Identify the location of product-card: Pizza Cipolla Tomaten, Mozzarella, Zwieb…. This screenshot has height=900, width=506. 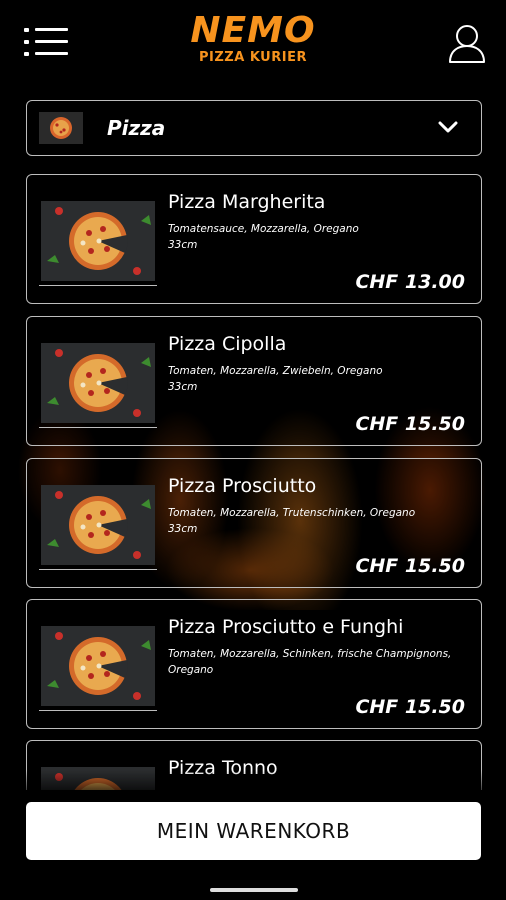
(254, 381).